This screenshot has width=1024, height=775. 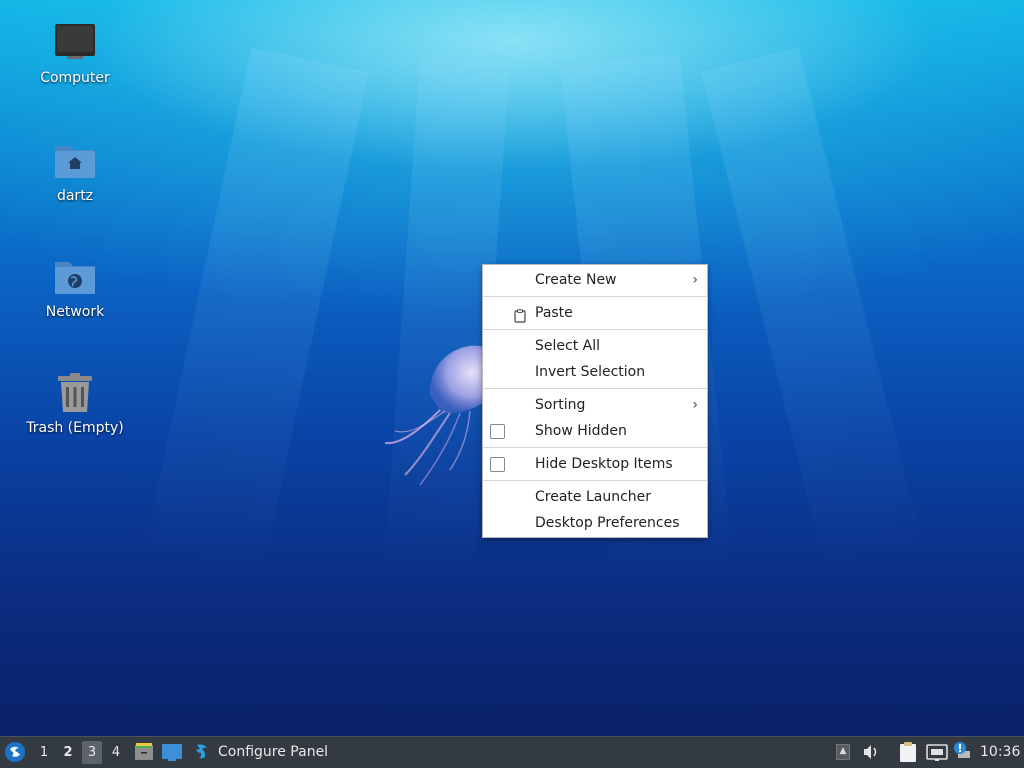 I want to click on menu-item-label: Create Launcher, so click(x=593, y=497).